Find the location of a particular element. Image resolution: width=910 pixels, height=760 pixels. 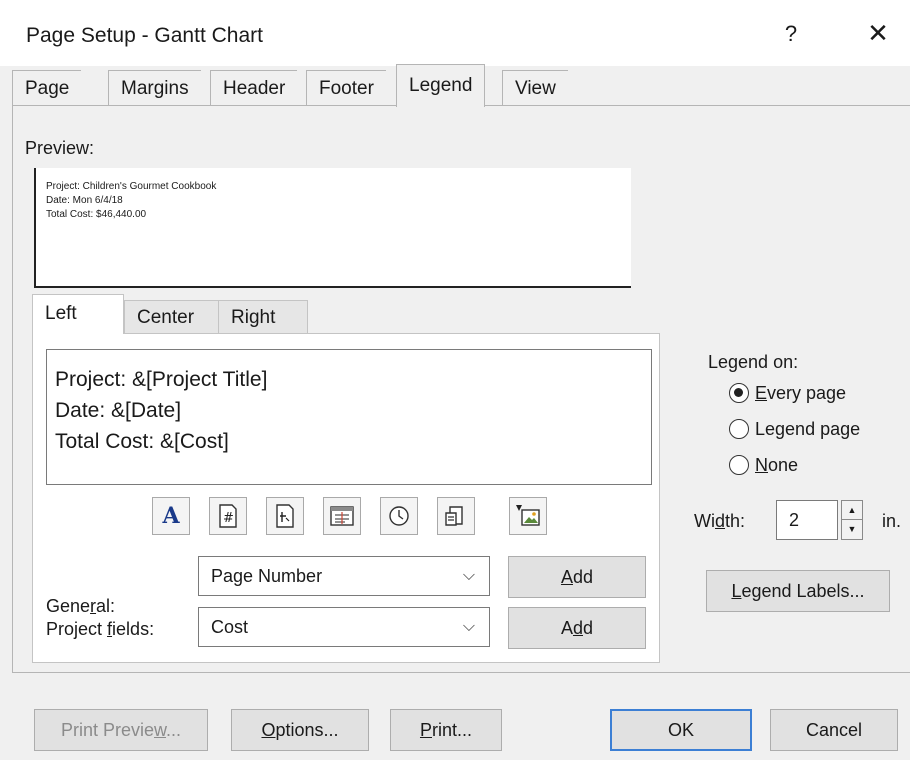

spin-up-icon: ▲ is located at coordinates (852, 510).